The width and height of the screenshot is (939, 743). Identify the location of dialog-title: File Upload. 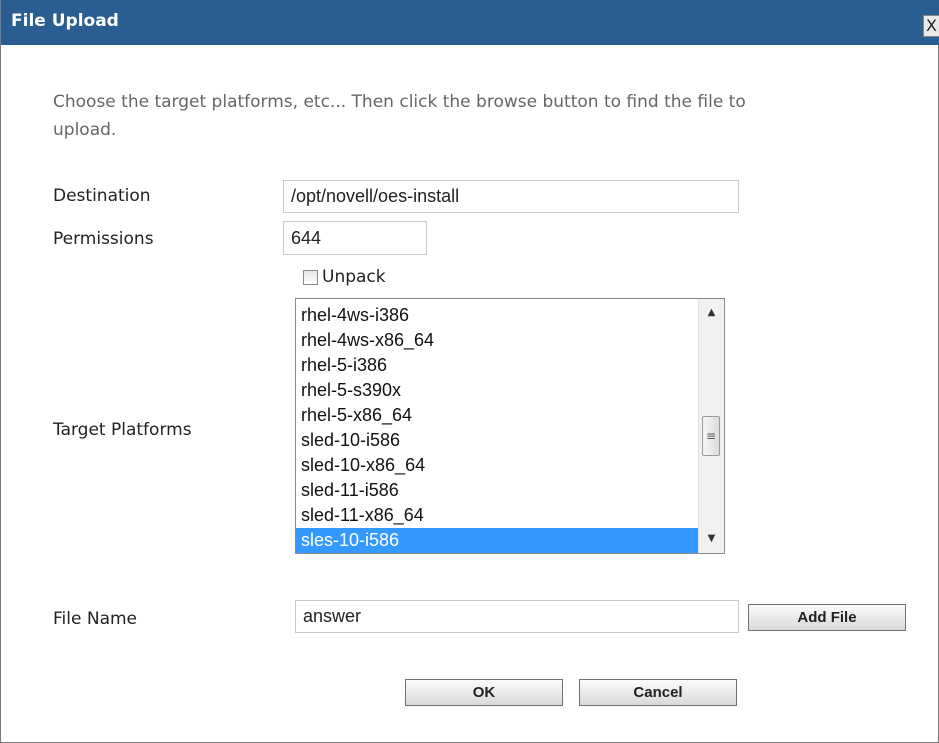
(65, 21).